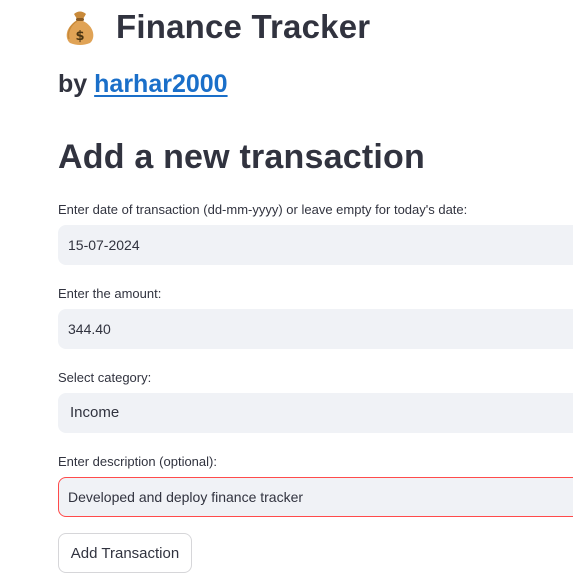 The width and height of the screenshot is (573, 582). What do you see at coordinates (125, 553) in the screenshot?
I see `add-transaction-button: Add Transaction` at bounding box center [125, 553].